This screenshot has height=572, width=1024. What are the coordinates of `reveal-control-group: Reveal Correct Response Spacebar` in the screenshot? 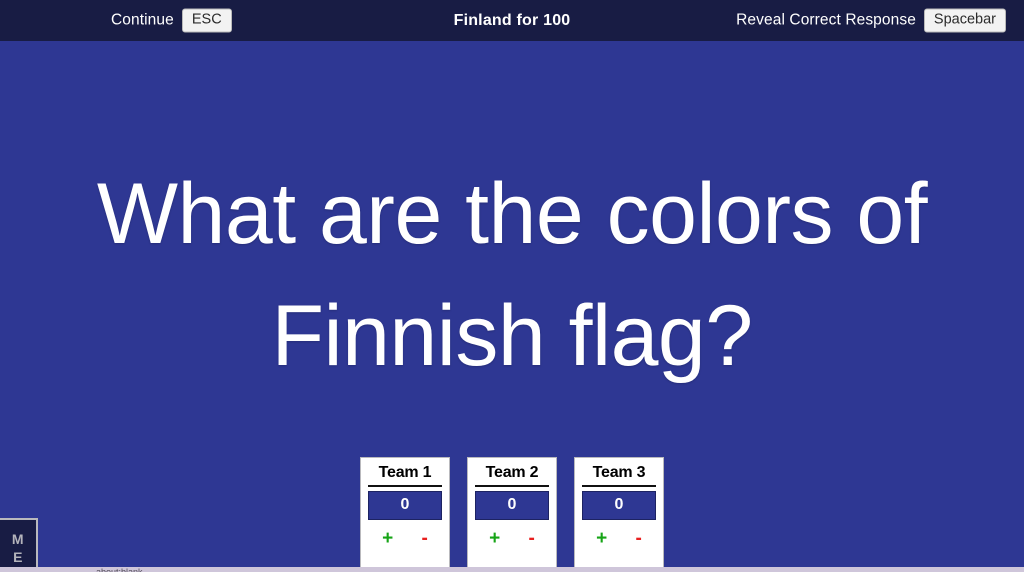 It's located at (871, 20).